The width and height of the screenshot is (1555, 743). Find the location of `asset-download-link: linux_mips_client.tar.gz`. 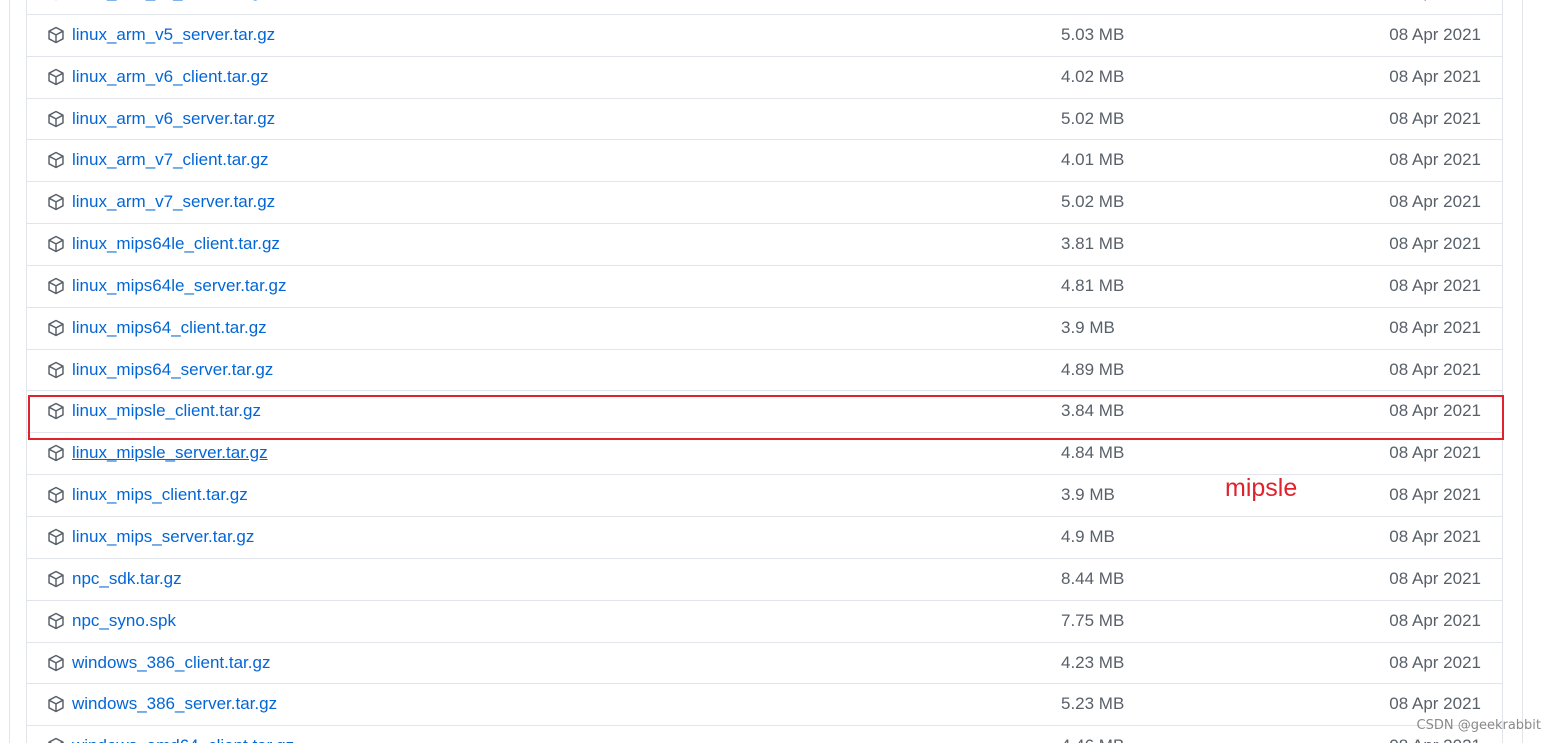

asset-download-link: linux_mips_client.tar.gz is located at coordinates (160, 495).